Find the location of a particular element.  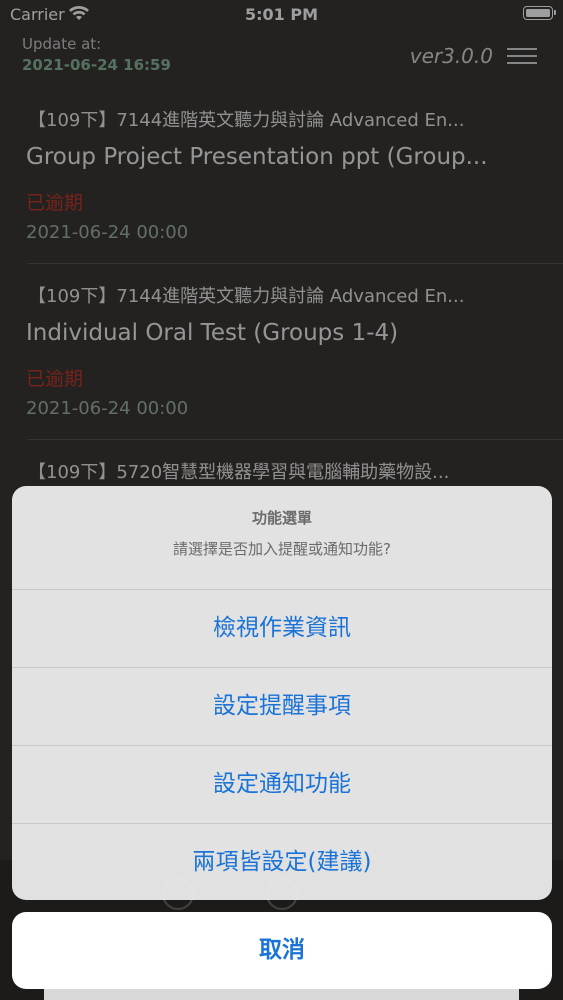

cancel-button: 取消 is located at coordinates (282, 950).